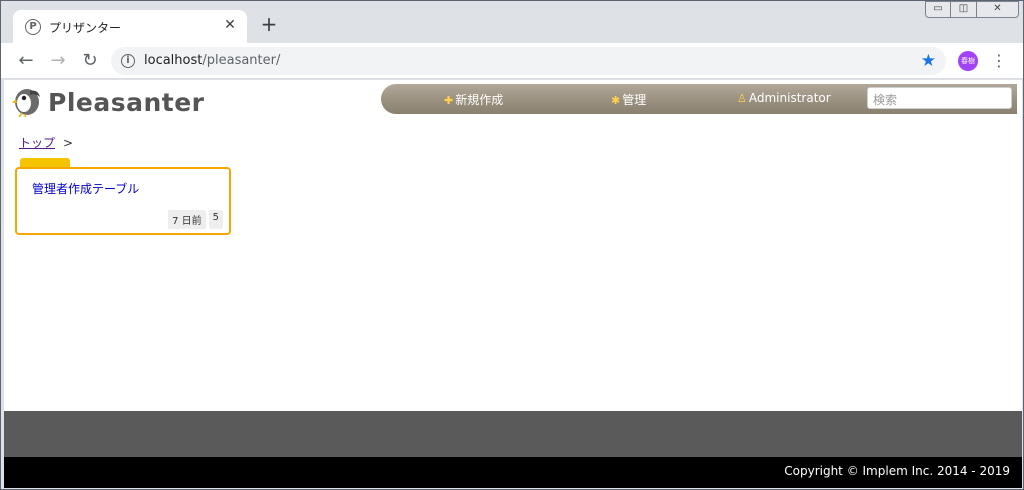 The image size is (1024, 490). Describe the element at coordinates (928, 61) in the screenshot. I see `bookmark-star-icon: ★` at that location.